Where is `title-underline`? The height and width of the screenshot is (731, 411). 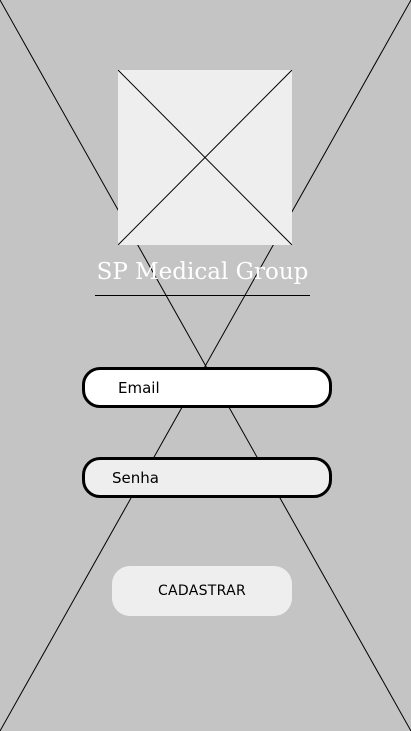
title-underline is located at coordinates (202, 295).